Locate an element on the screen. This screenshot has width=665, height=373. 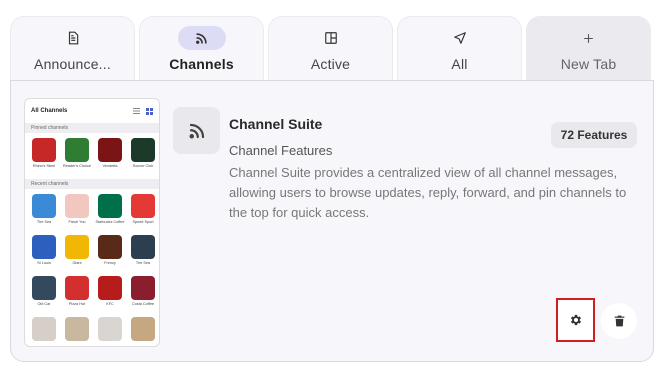
pinned-section-label: Pinned channels is located at coordinates (92, 128).